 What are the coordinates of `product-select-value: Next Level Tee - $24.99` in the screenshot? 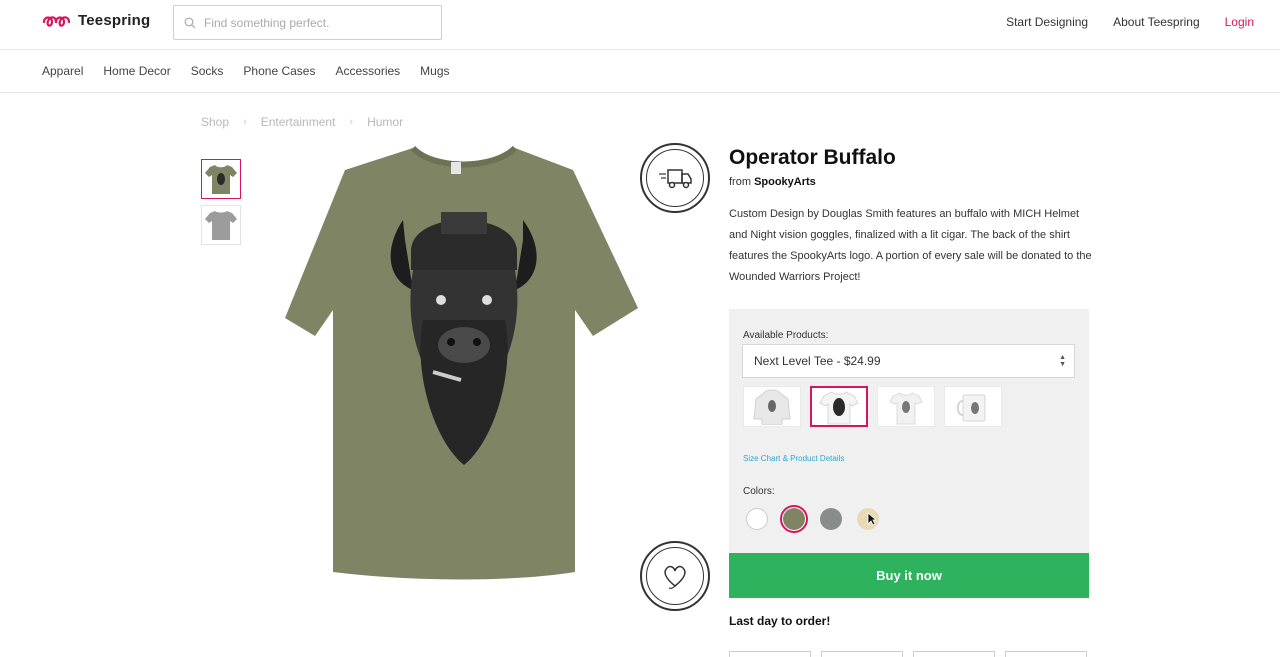 It's located at (817, 361).